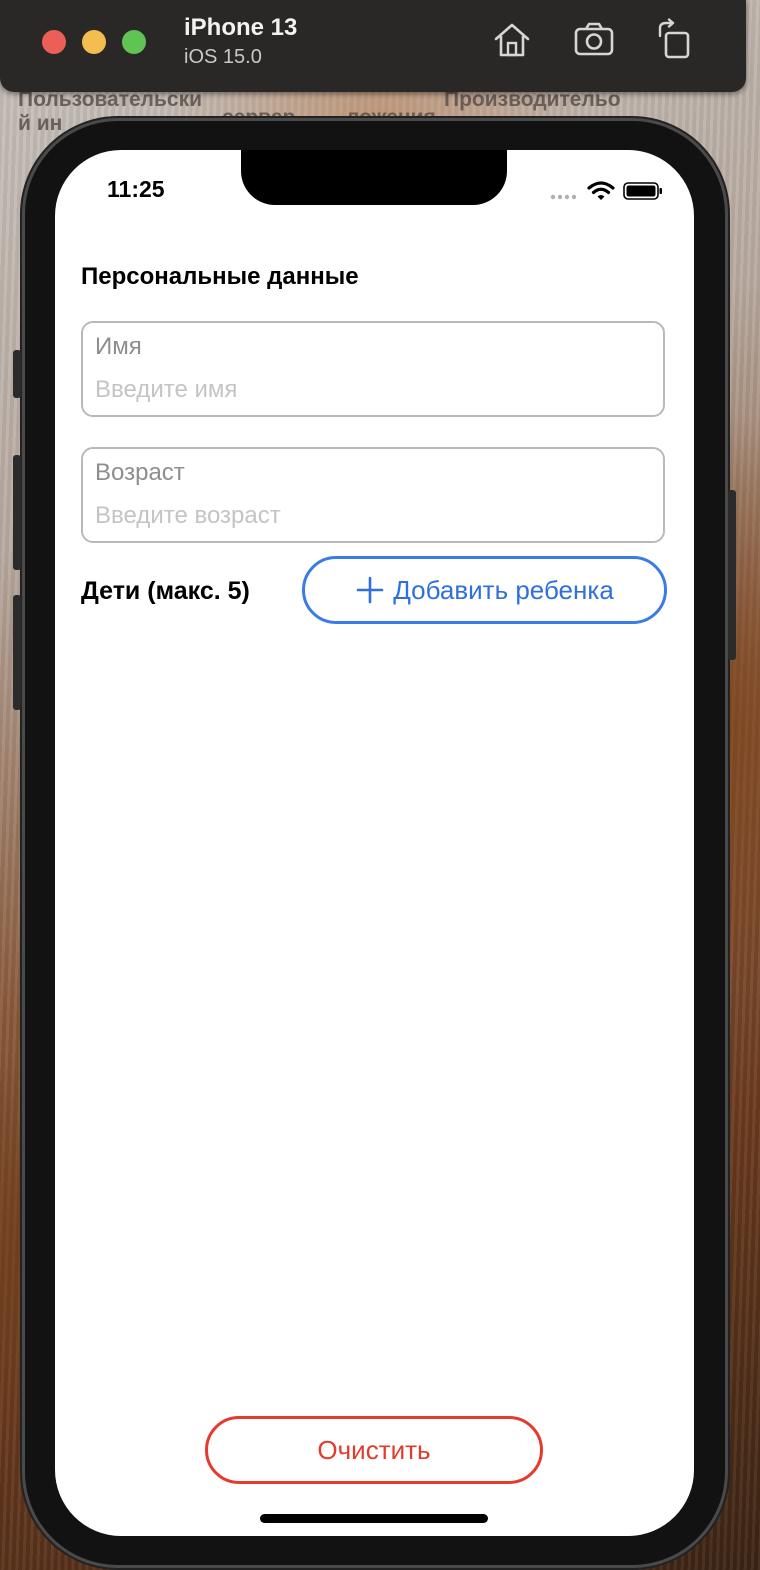 This screenshot has height=1570, width=760. What do you see at coordinates (134, 42) in the screenshot?
I see `zoom-window-button` at bounding box center [134, 42].